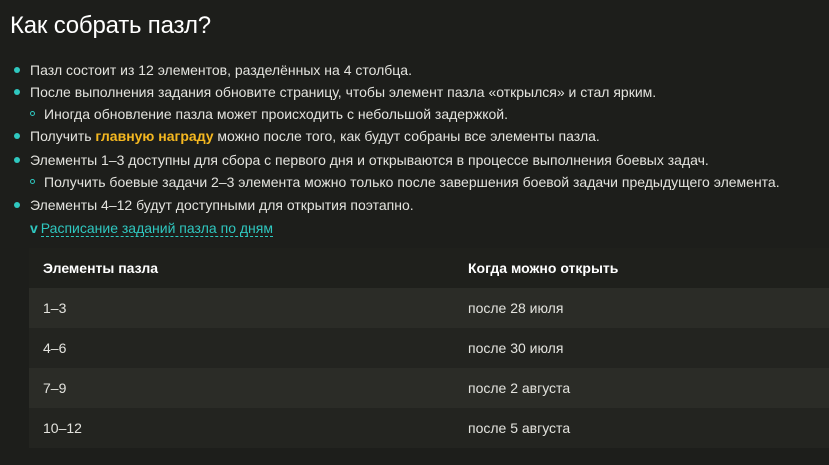 Image resolution: width=829 pixels, height=465 pixels. What do you see at coordinates (516, 308) in the screenshot?
I see `table-cell: после 28 июля` at bounding box center [516, 308].